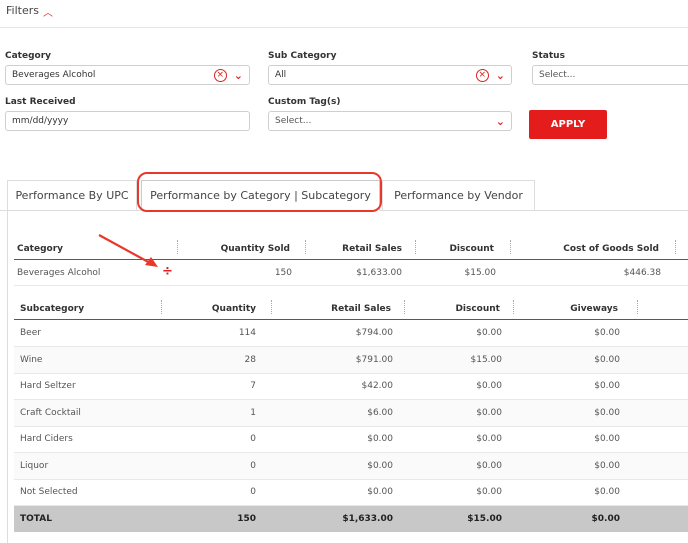 Image resolution: width=688 pixels, height=543 pixels. What do you see at coordinates (390, 75) in the screenshot?
I see `sub-category-select: All × ⌄` at bounding box center [390, 75].